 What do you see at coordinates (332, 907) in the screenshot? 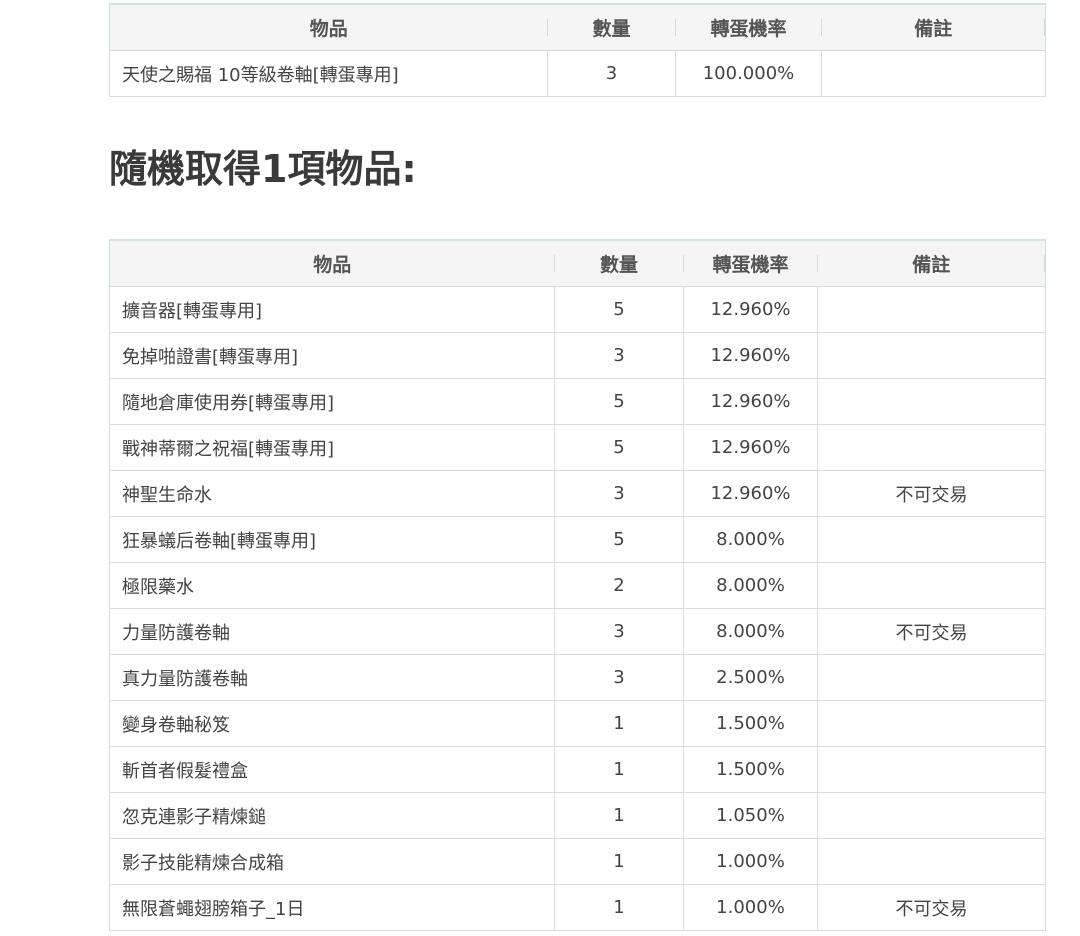
I see `item-name-cell: 無限蒼蠅翅膀箱子_1日` at bounding box center [332, 907].